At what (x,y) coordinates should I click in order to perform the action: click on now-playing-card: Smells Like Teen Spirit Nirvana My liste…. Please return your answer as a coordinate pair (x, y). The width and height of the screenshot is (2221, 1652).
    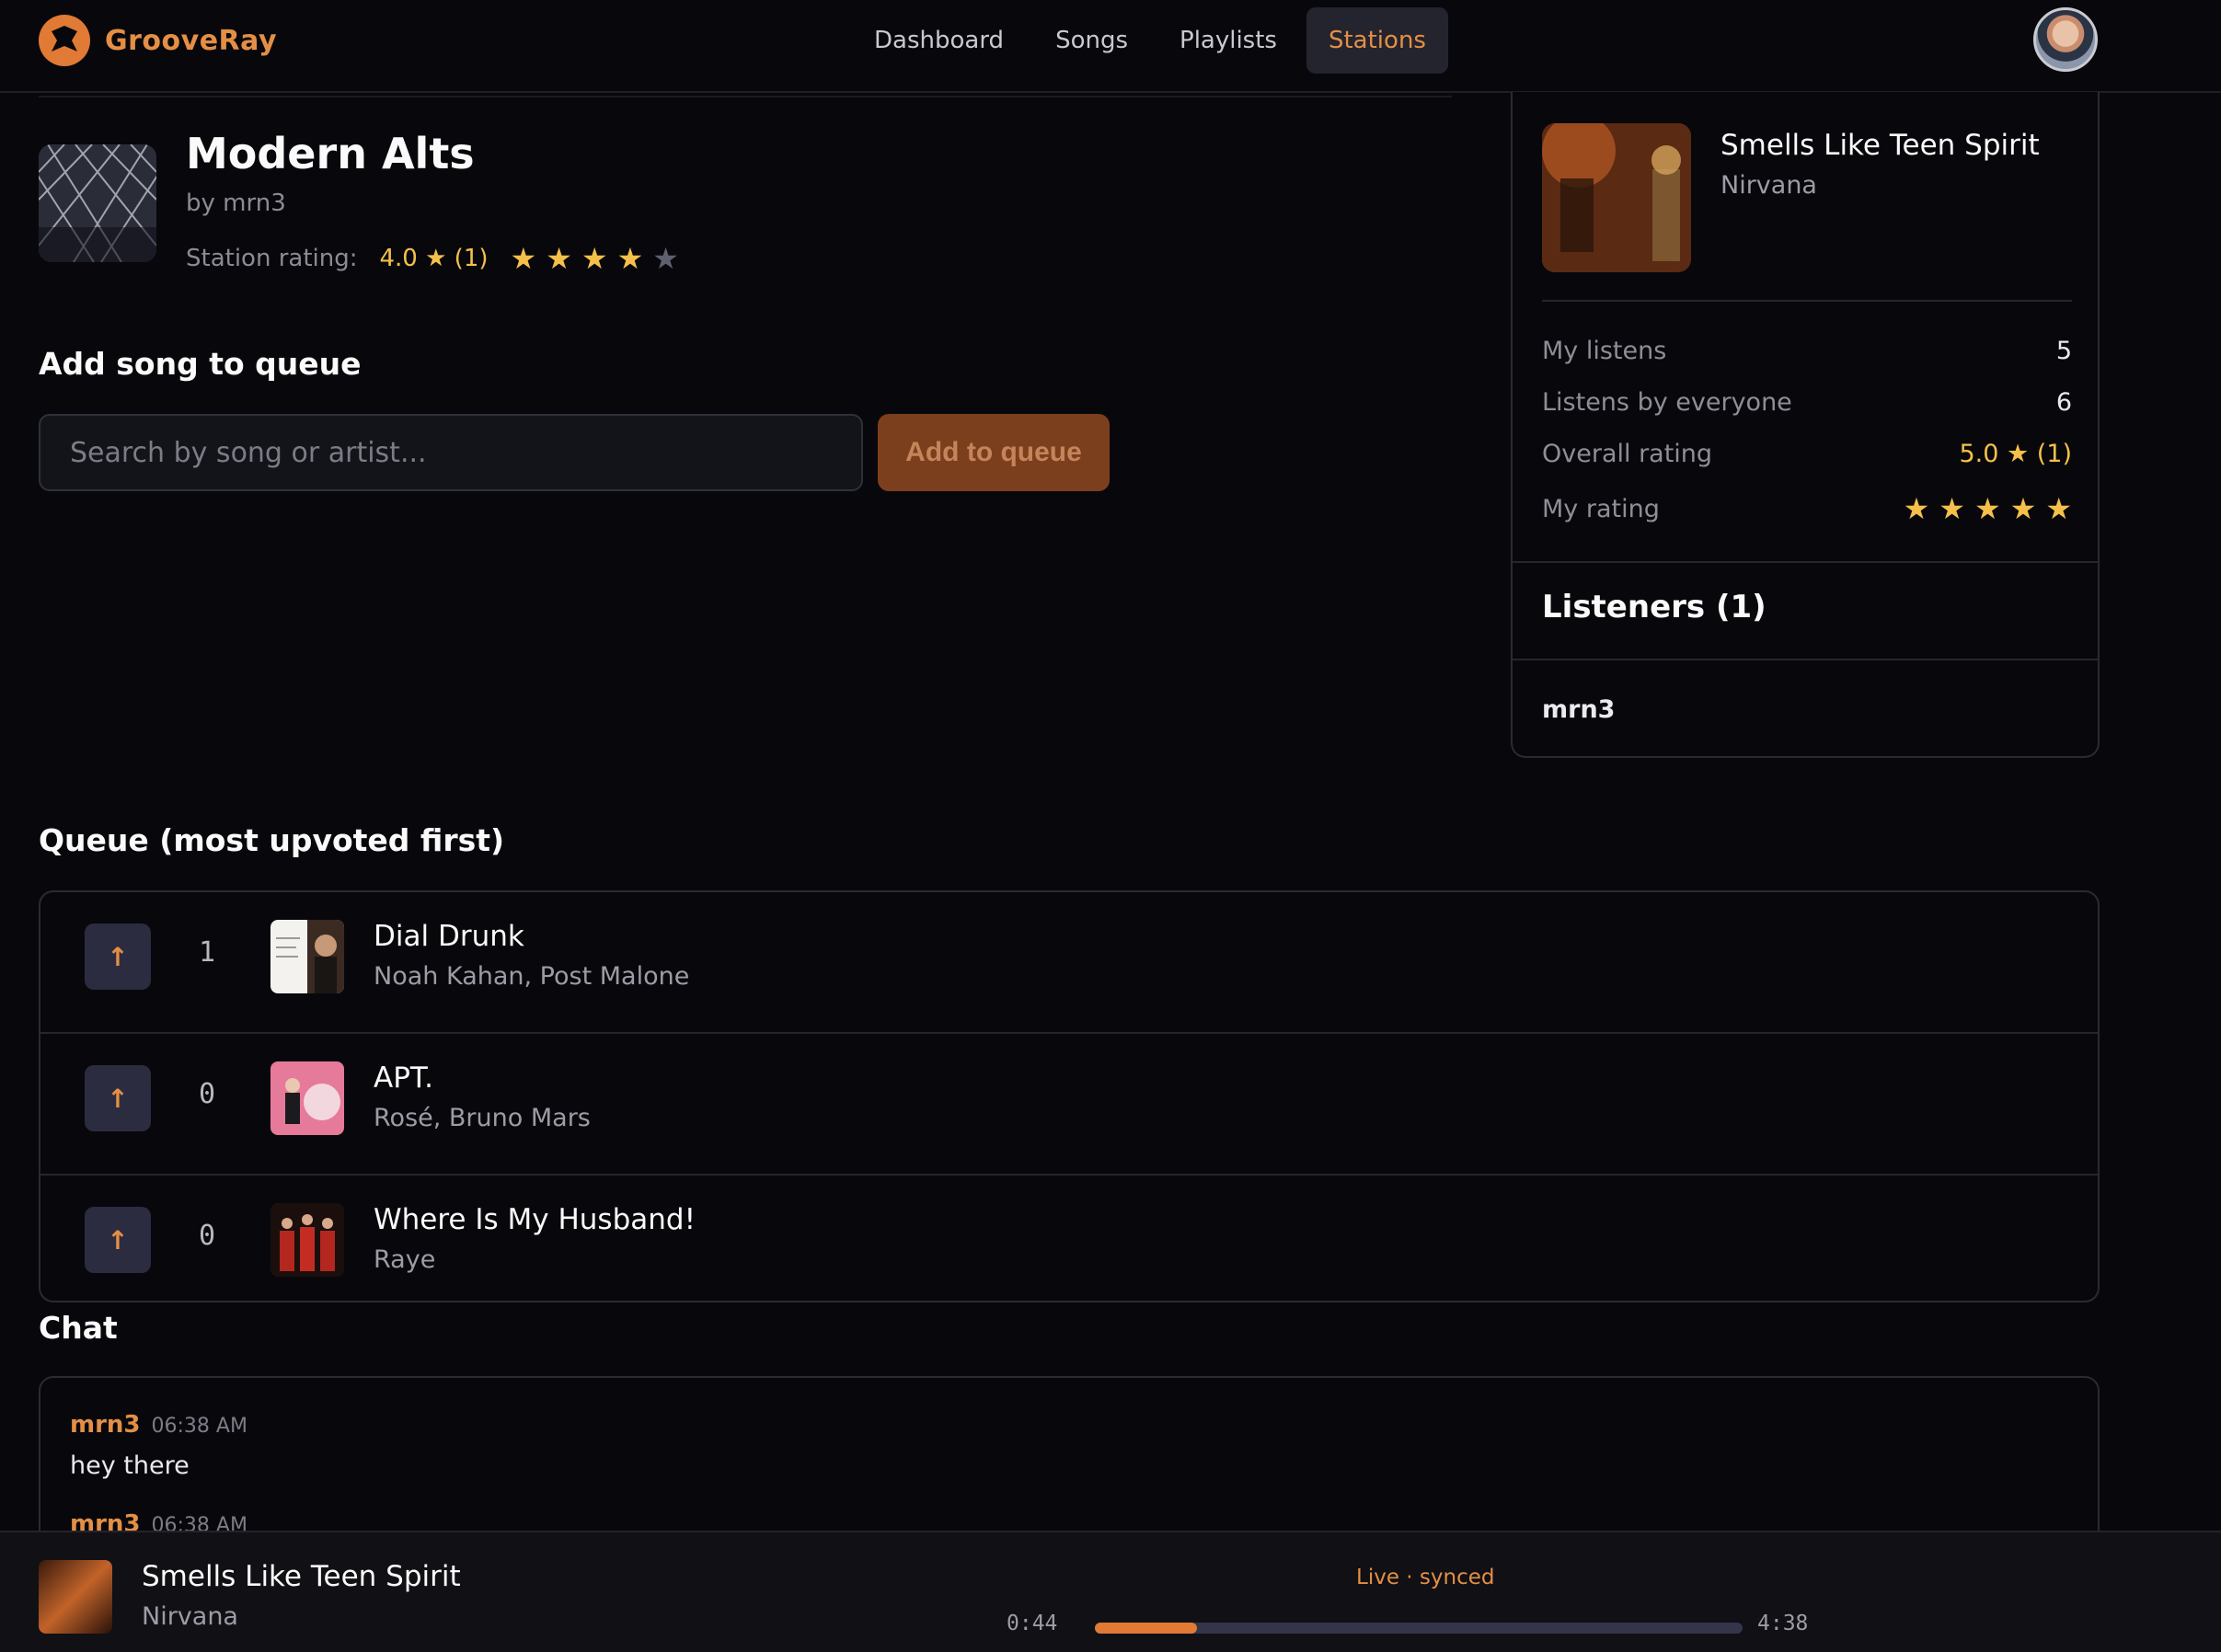
    Looking at the image, I should click on (1805, 425).